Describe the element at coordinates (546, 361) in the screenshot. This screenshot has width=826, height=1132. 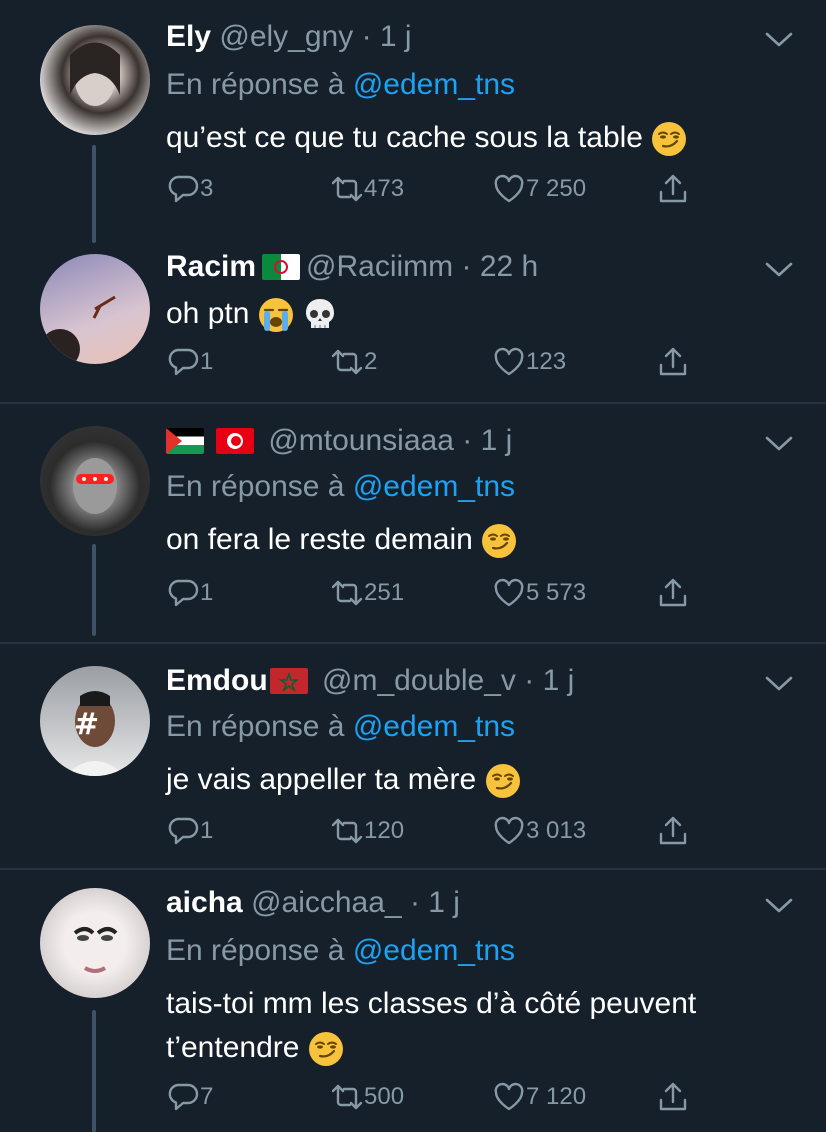
I see `like-count: 123` at that location.